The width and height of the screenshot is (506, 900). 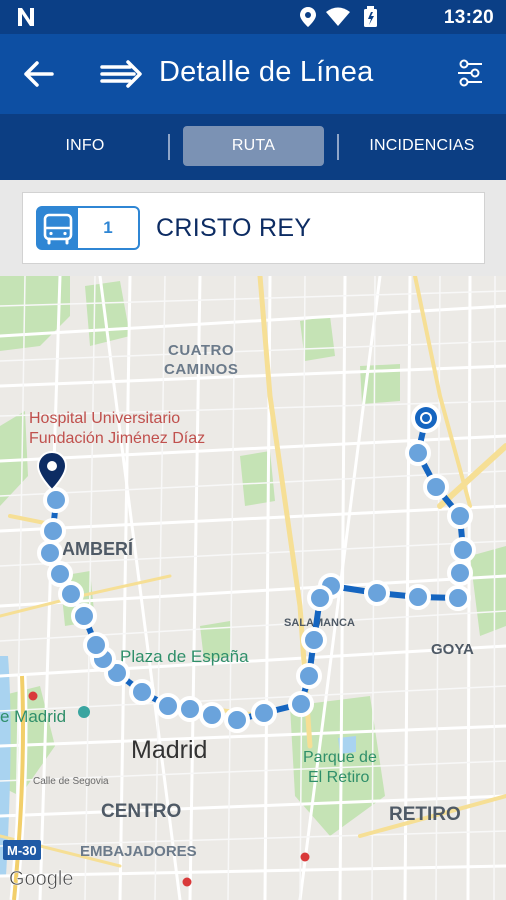 I want to click on wifi-icon, so click(x=338, y=16).